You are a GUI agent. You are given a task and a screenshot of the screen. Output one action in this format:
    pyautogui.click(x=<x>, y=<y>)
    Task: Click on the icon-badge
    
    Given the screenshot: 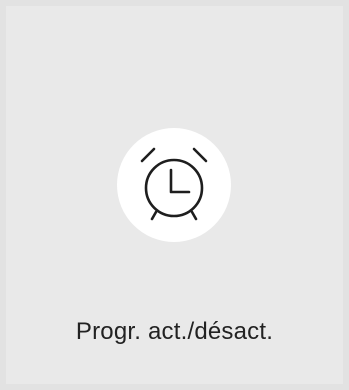 What is the action you would take?
    pyautogui.click(x=174, y=185)
    